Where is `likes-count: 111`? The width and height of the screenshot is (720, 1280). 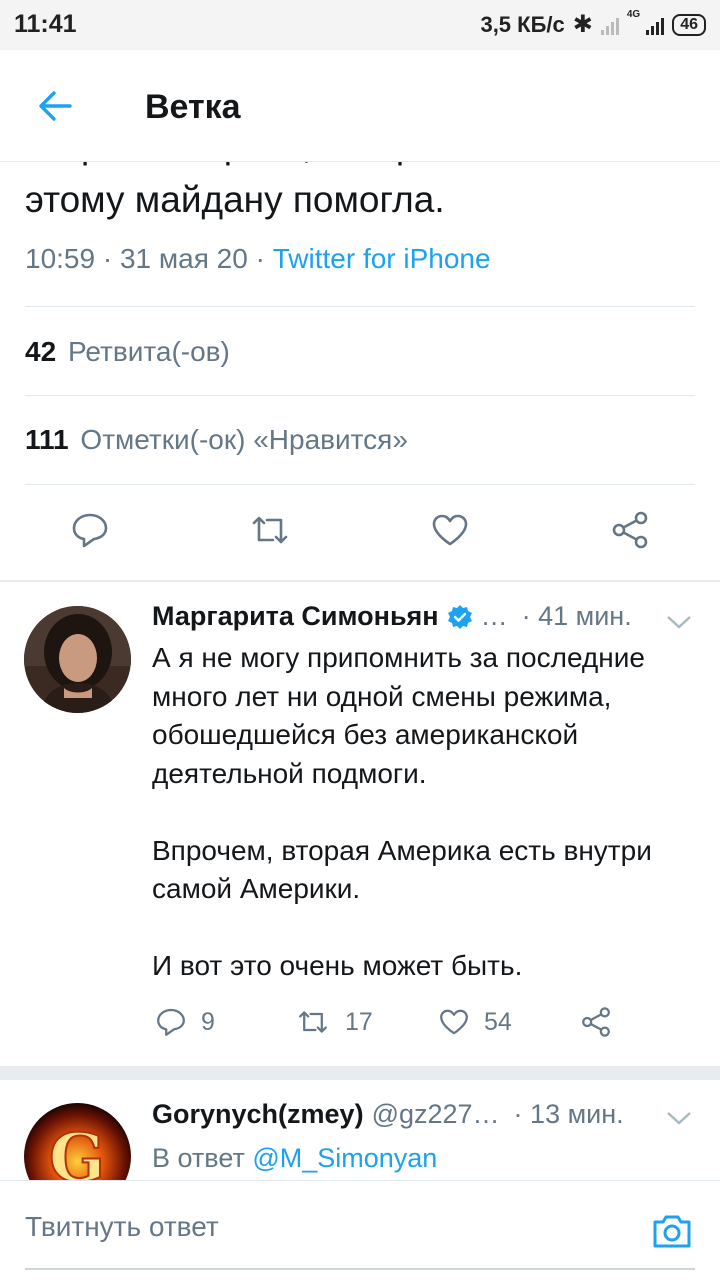
likes-count: 111 is located at coordinates (47, 439).